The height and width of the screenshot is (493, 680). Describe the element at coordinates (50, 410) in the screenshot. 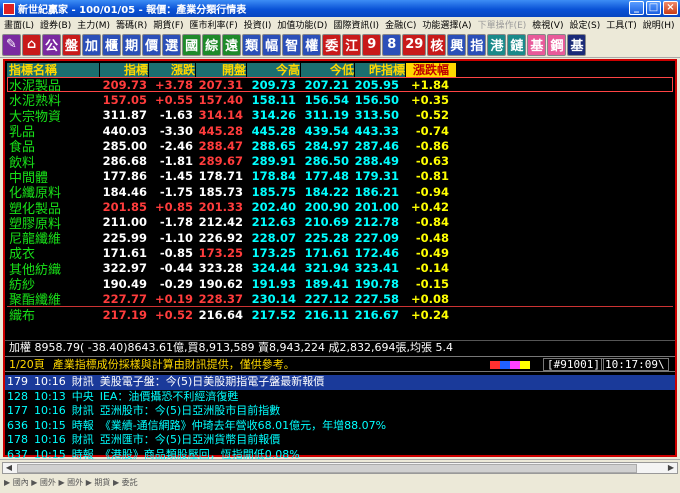

I see `news-time: 10:16` at that location.